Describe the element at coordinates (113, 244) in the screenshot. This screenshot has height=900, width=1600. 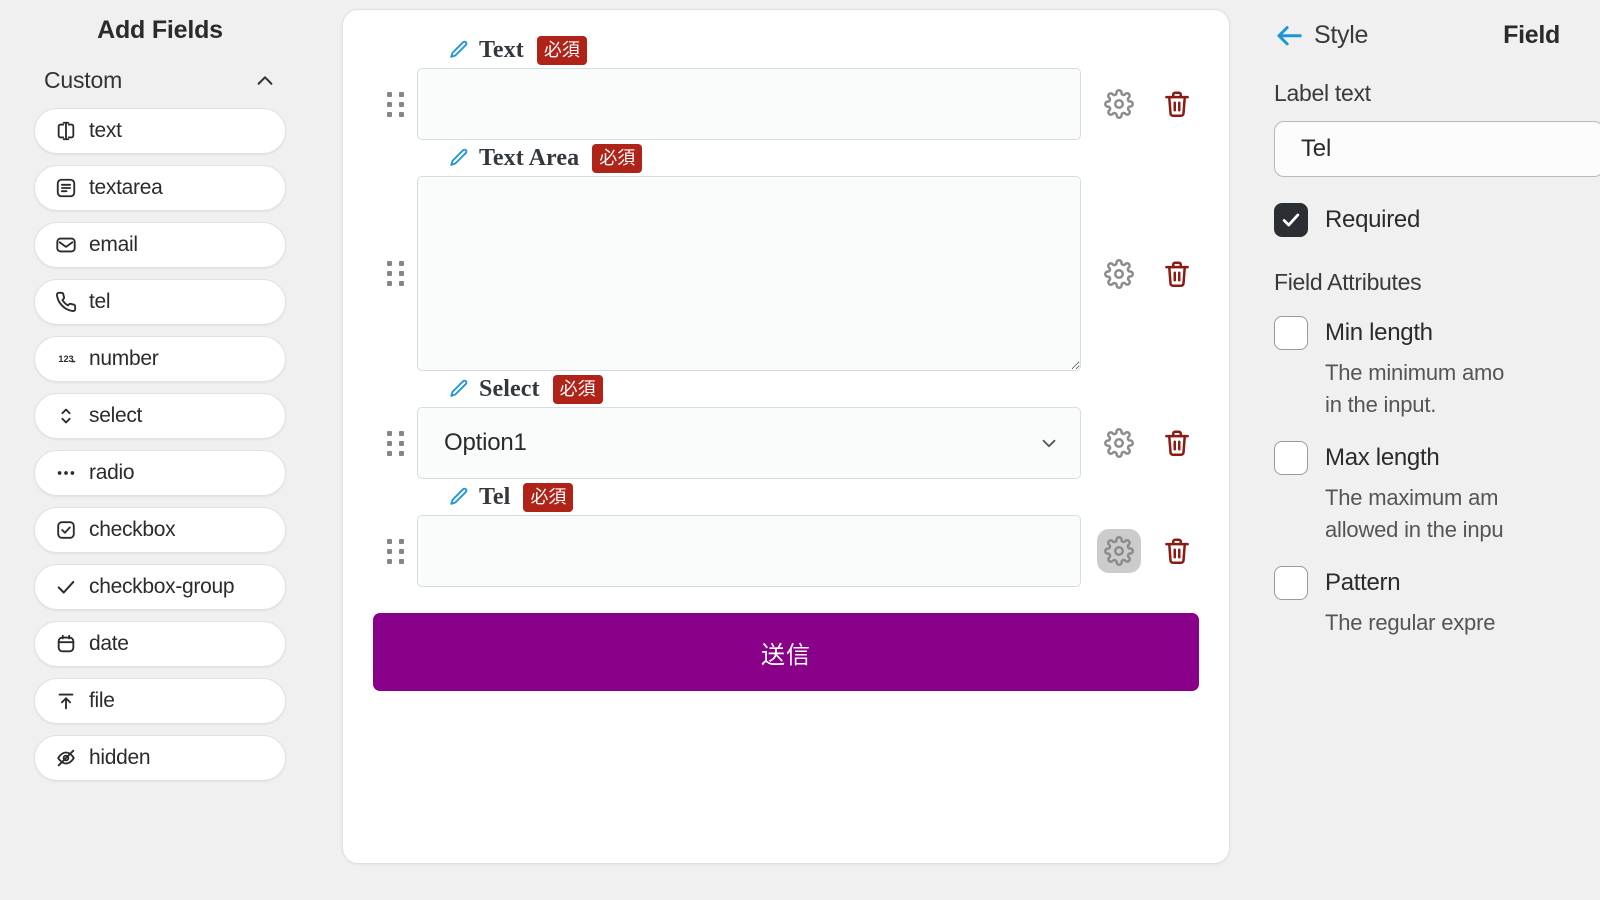
I see `sidebar-item-label: email` at that location.